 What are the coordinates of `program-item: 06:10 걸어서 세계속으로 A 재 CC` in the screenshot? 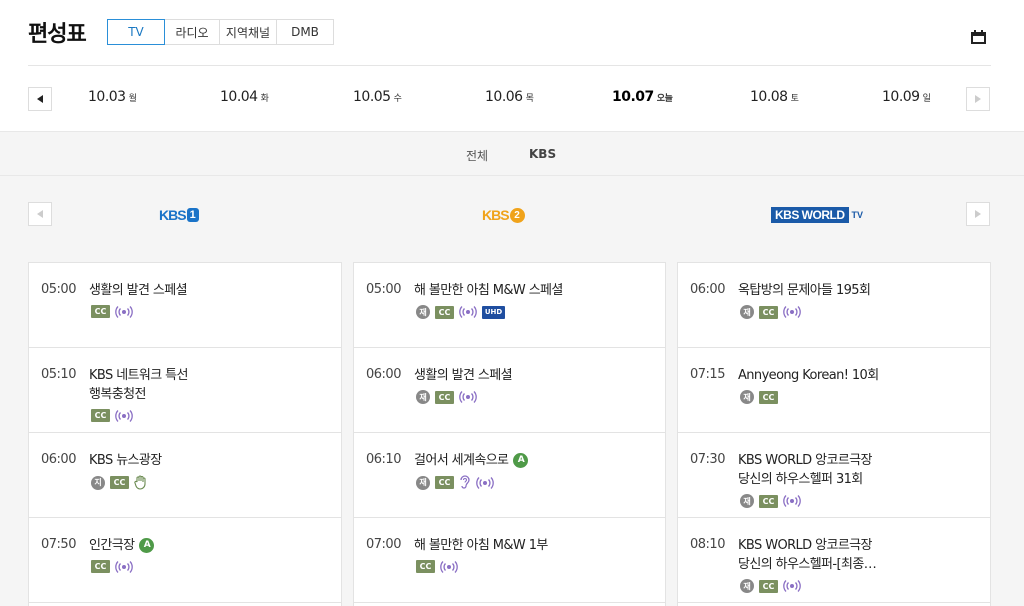 It's located at (509, 475).